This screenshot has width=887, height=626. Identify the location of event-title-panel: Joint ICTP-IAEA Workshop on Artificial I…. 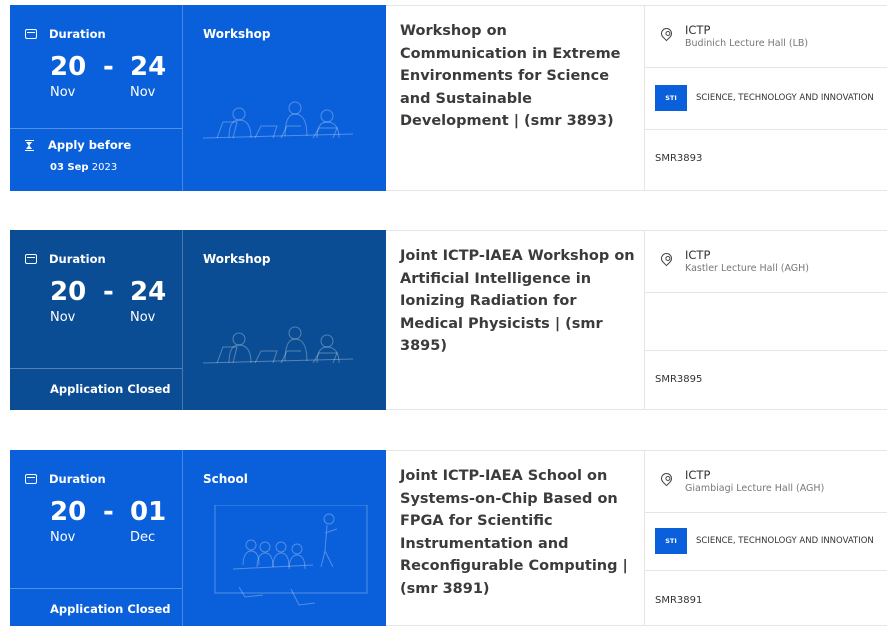
(515, 320).